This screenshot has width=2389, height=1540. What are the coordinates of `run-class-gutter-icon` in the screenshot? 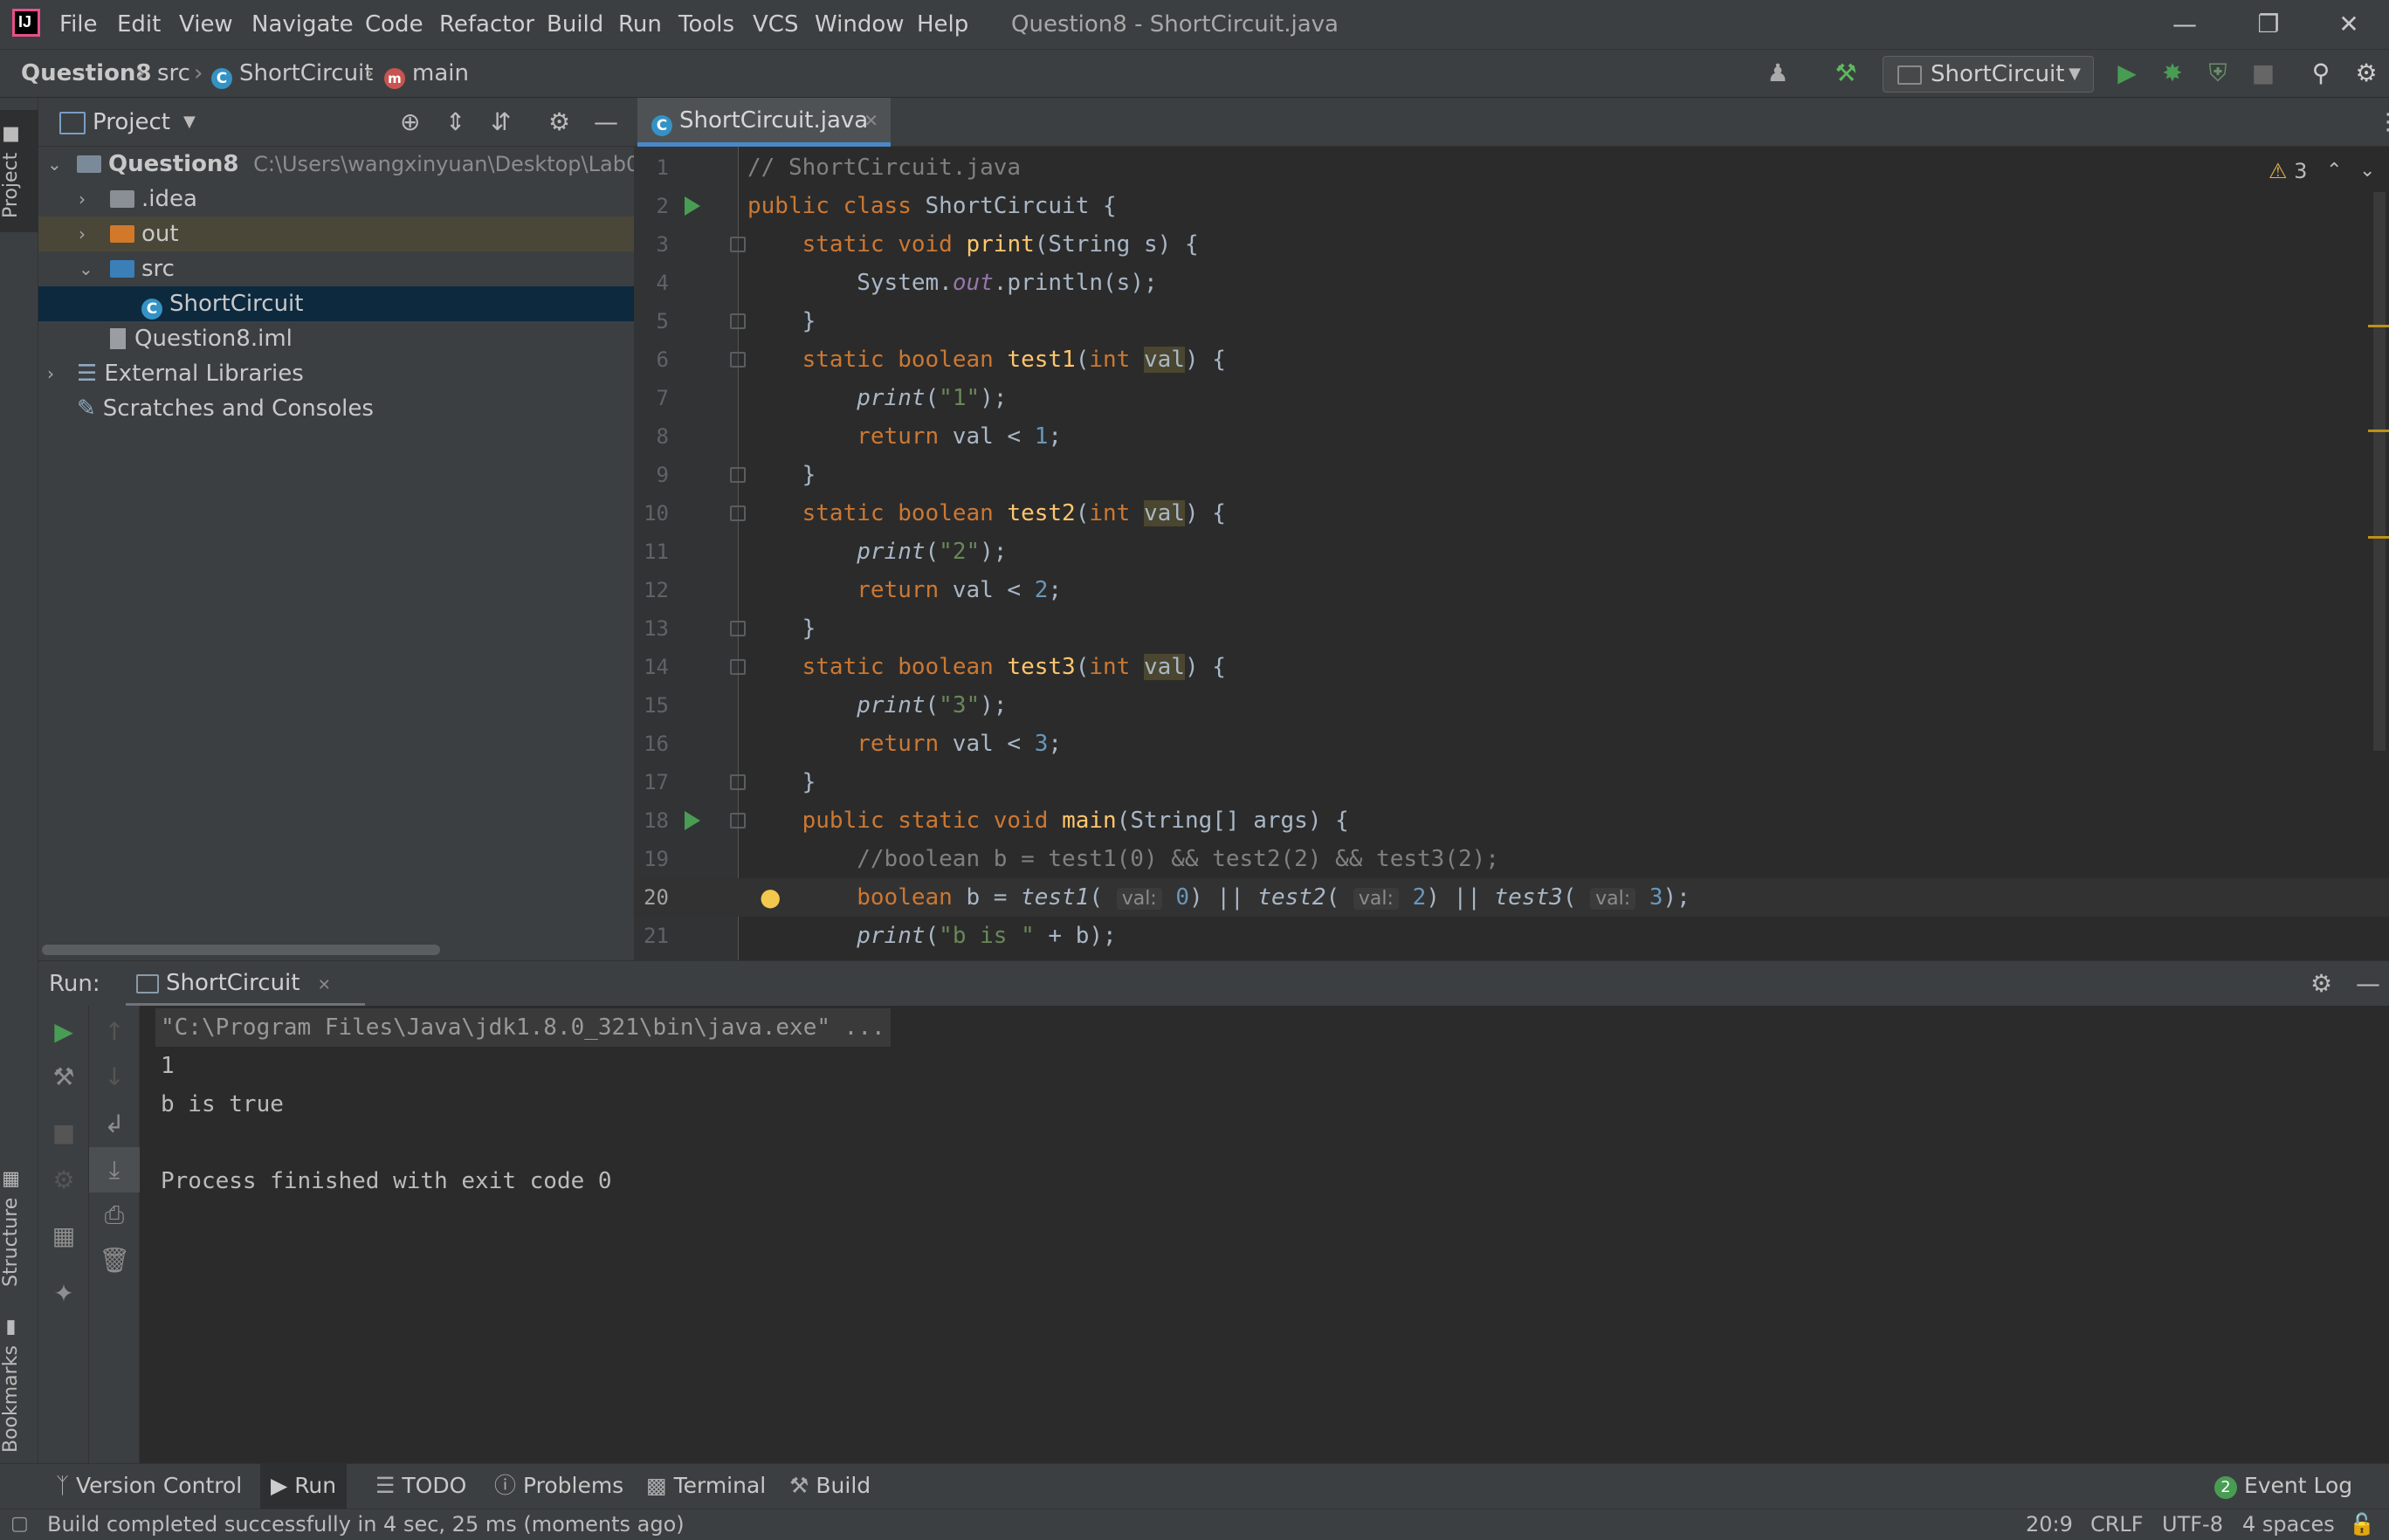 It's located at (692, 206).